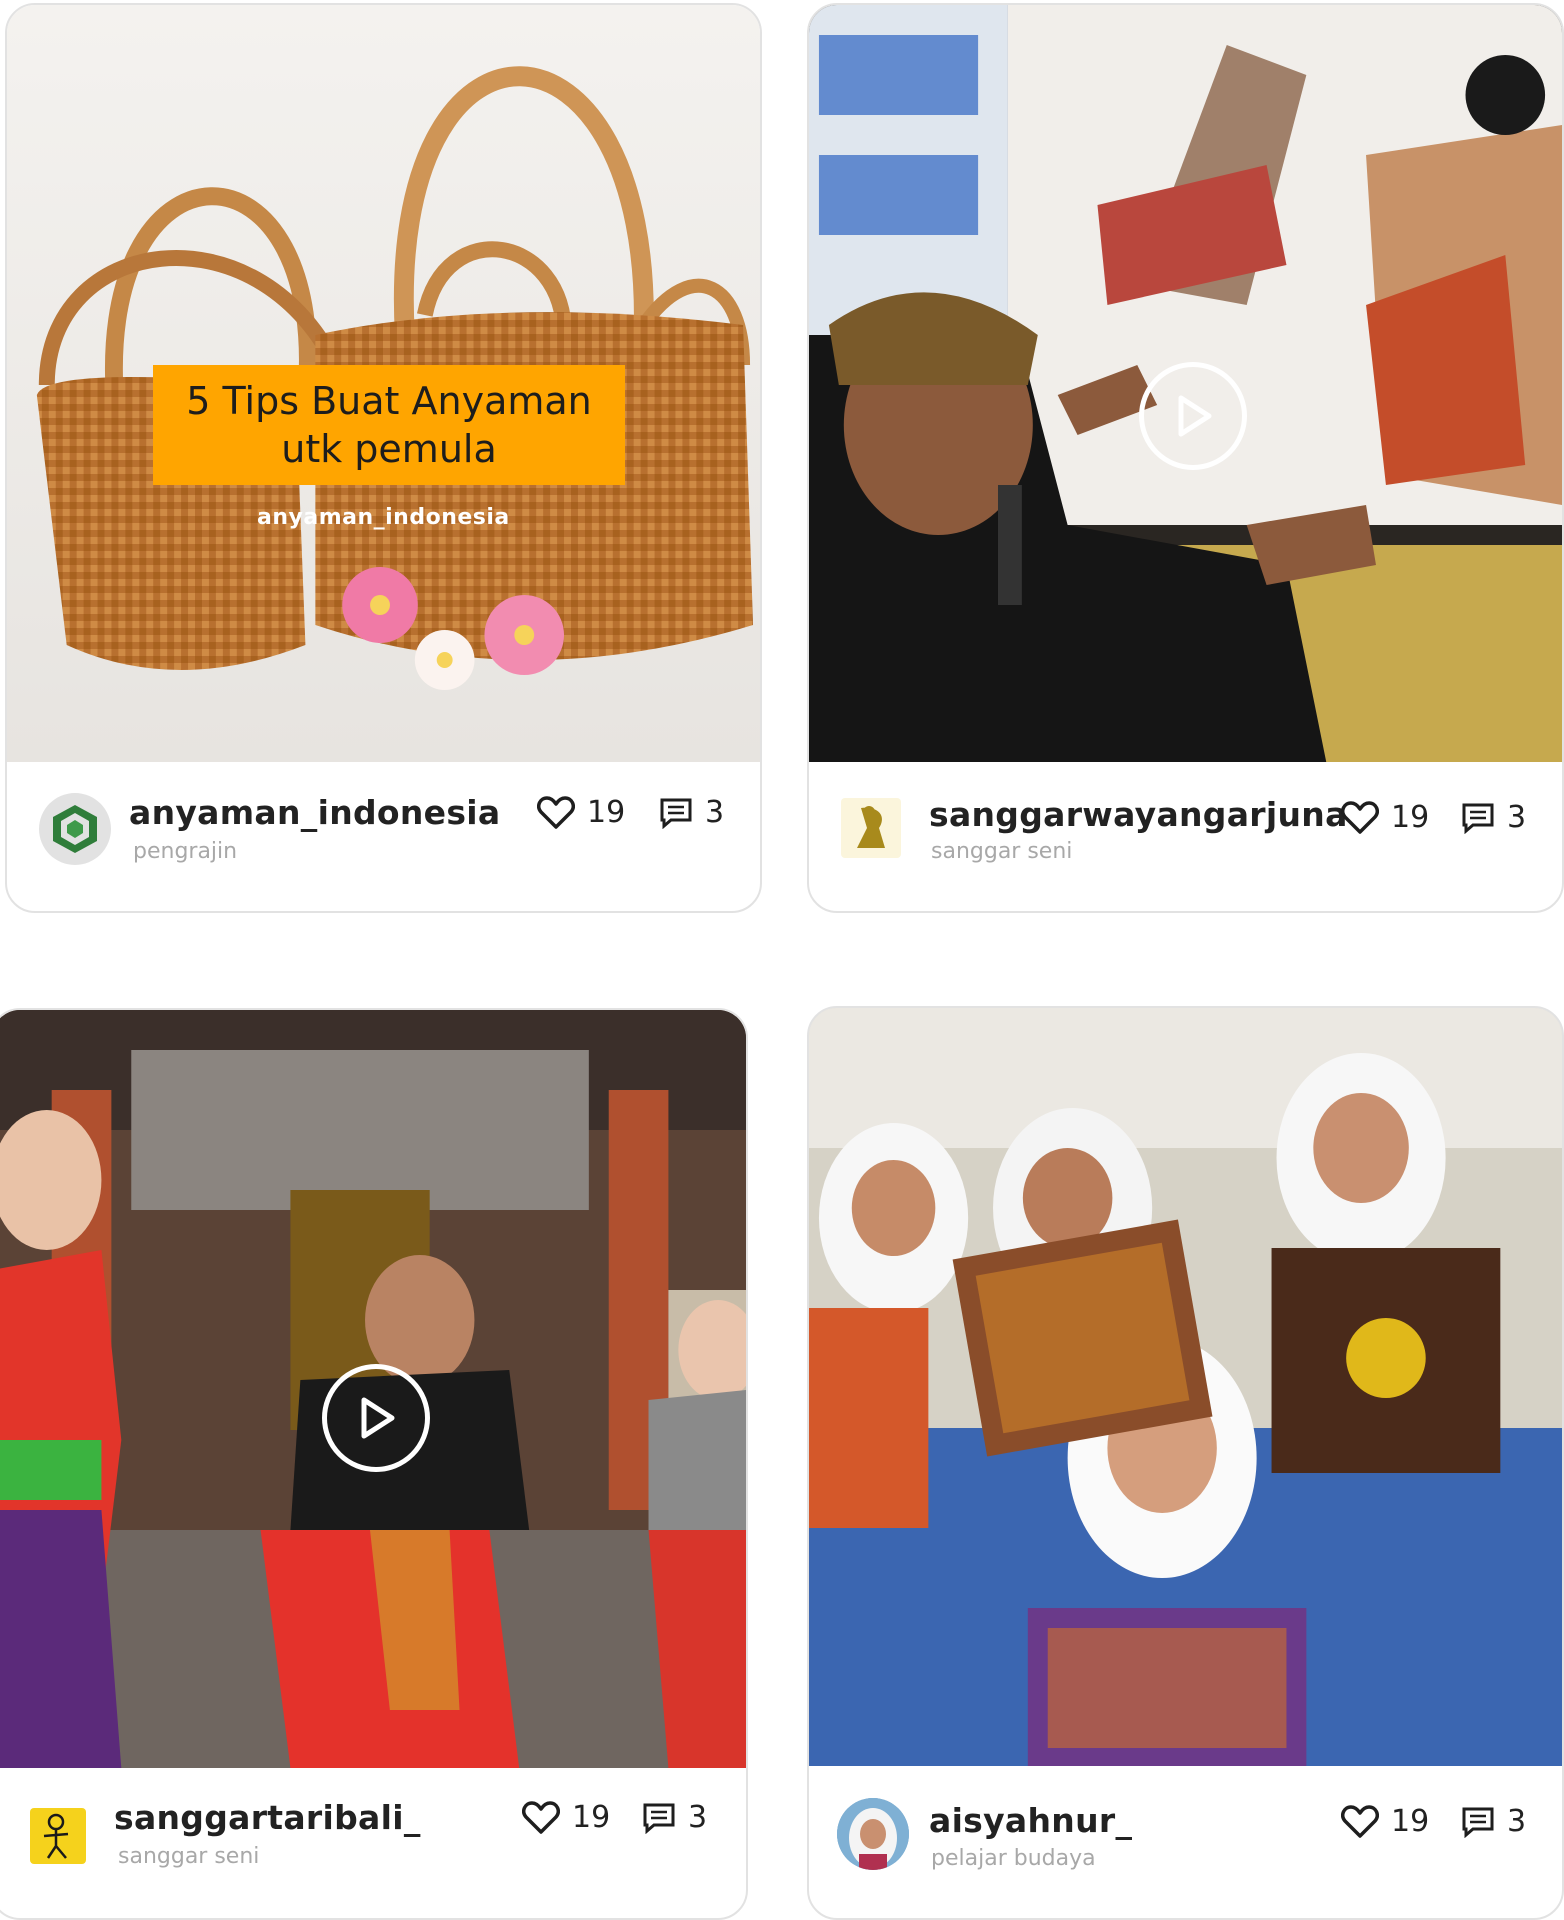 The width and height of the screenshot is (1564, 1920). What do you see at coordinates (185, 851) in the screenshot?
I see `user-role: pengrajin` at bounding box center [185, 851].